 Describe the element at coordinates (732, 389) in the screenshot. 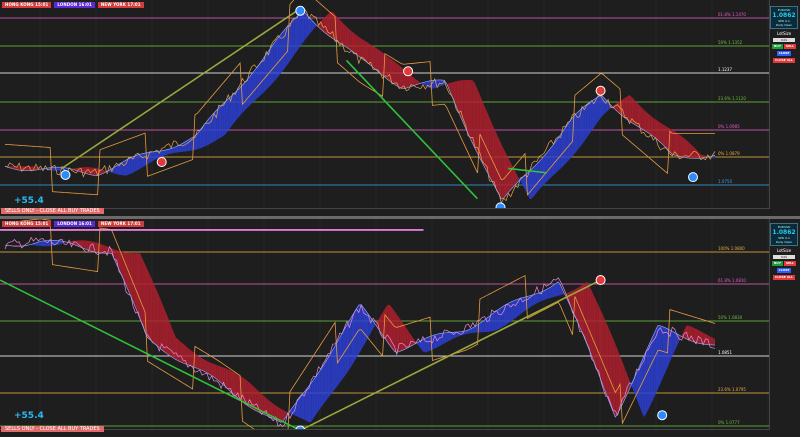

I see `fib-level-label: 23.6% 1.0795` at that location.